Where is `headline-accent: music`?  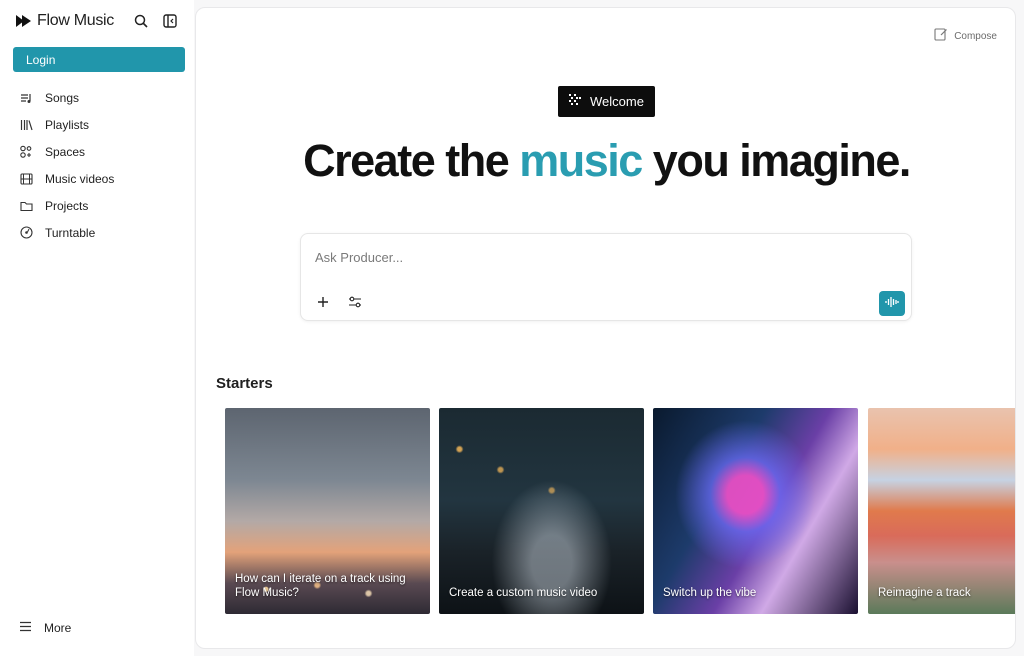 headline-accent: music is located at coordinates (581, 160).